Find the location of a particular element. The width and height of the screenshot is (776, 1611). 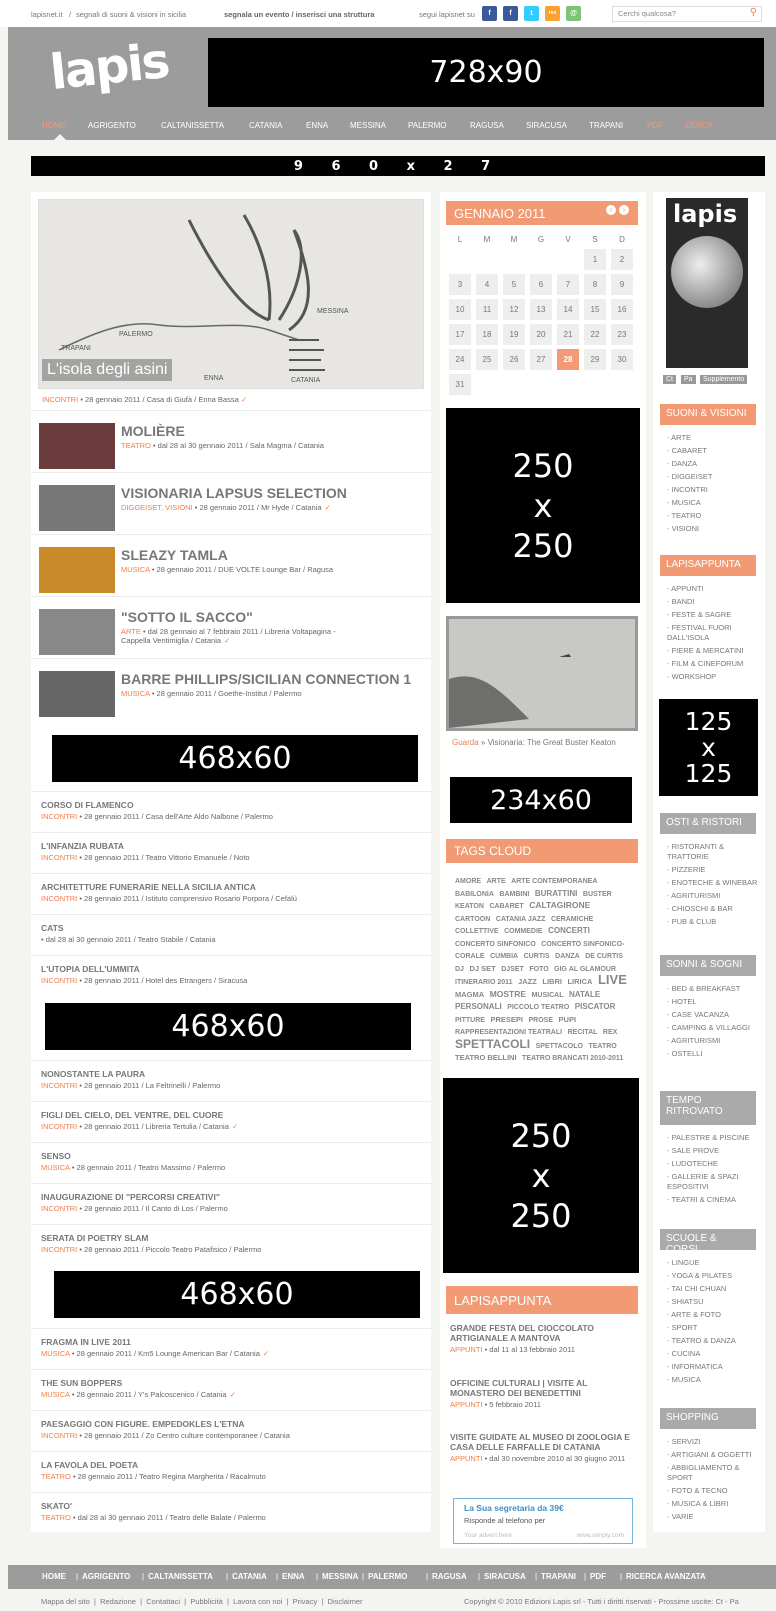

section-link: FILM & CINEFORUM is located at coordinates (713, 664).